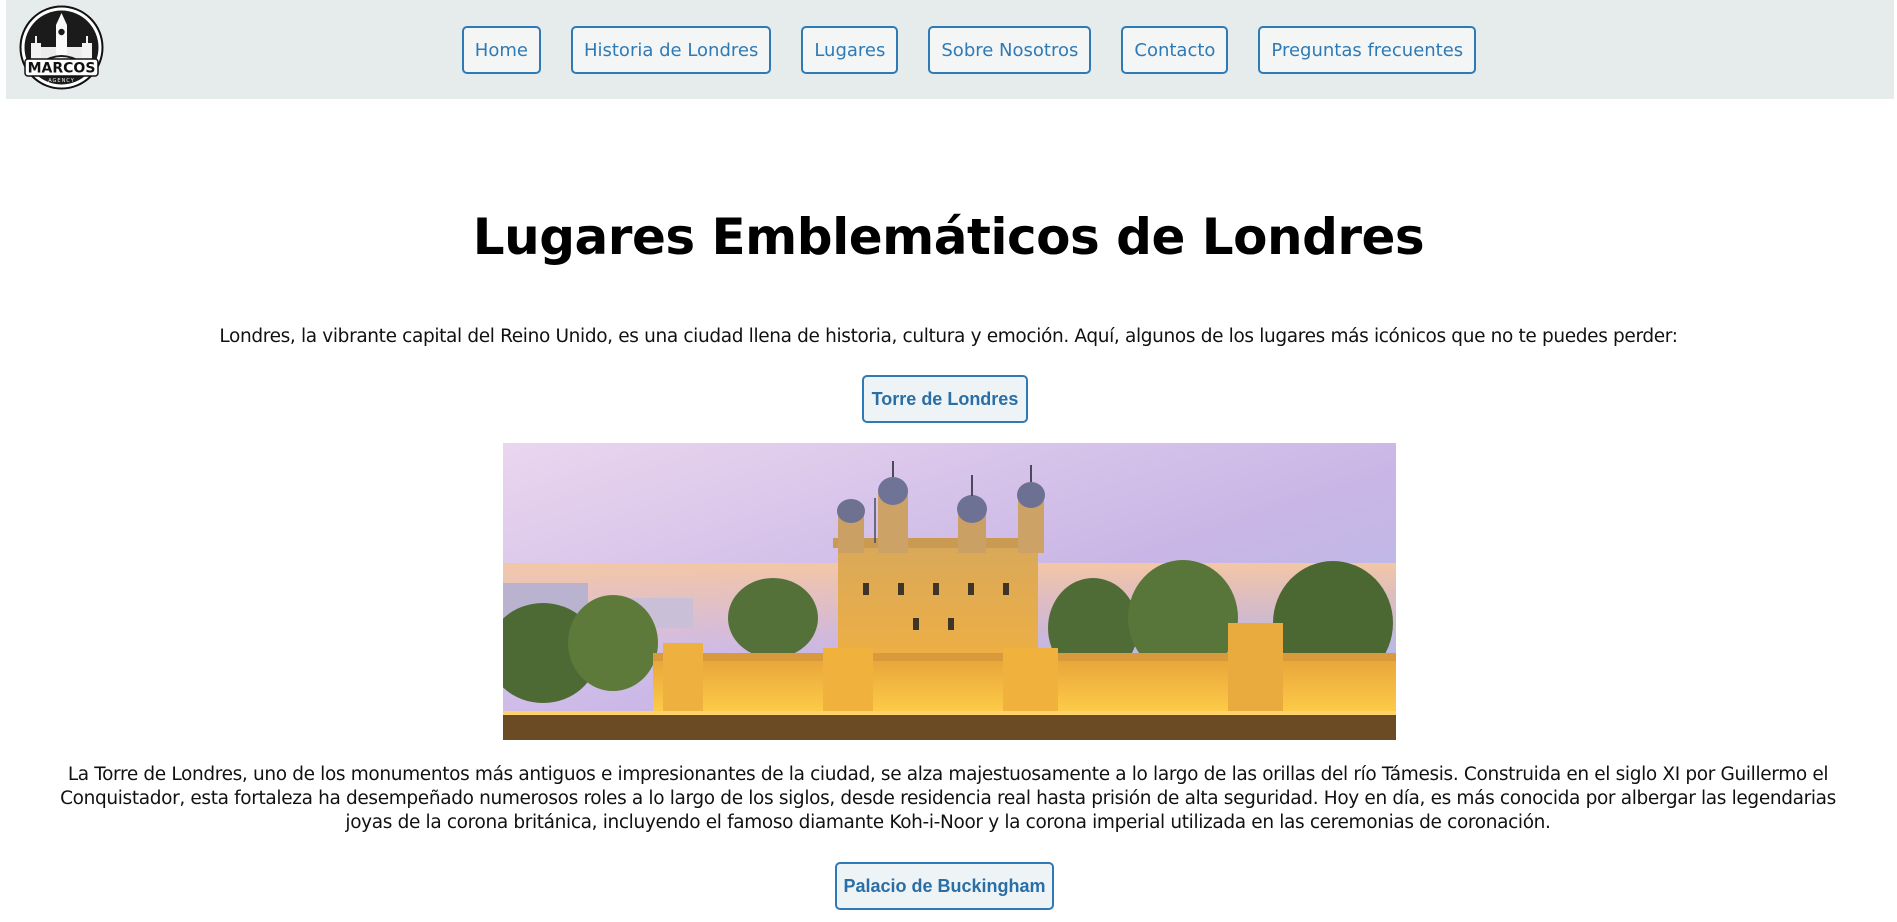 The height and width of the screenshot is (922, 1897). Describe the element at coordinates (948, 237) in the screenshot. I see `page-title: Lugares Emblemáticos de Londres` at that location.